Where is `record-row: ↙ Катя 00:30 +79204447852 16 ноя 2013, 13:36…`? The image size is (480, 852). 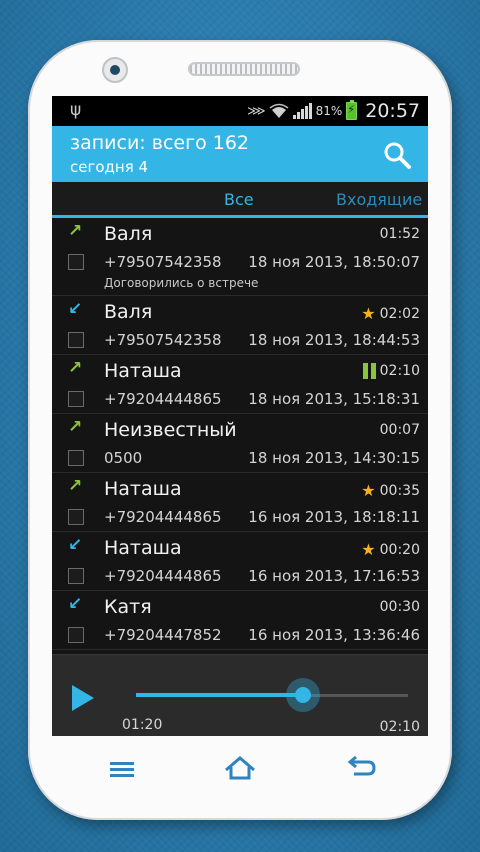 record-row: ↙ Катя 00:30 +79204447852 16 ноя 2013, 13:36… is located at coordinates (240, 620).